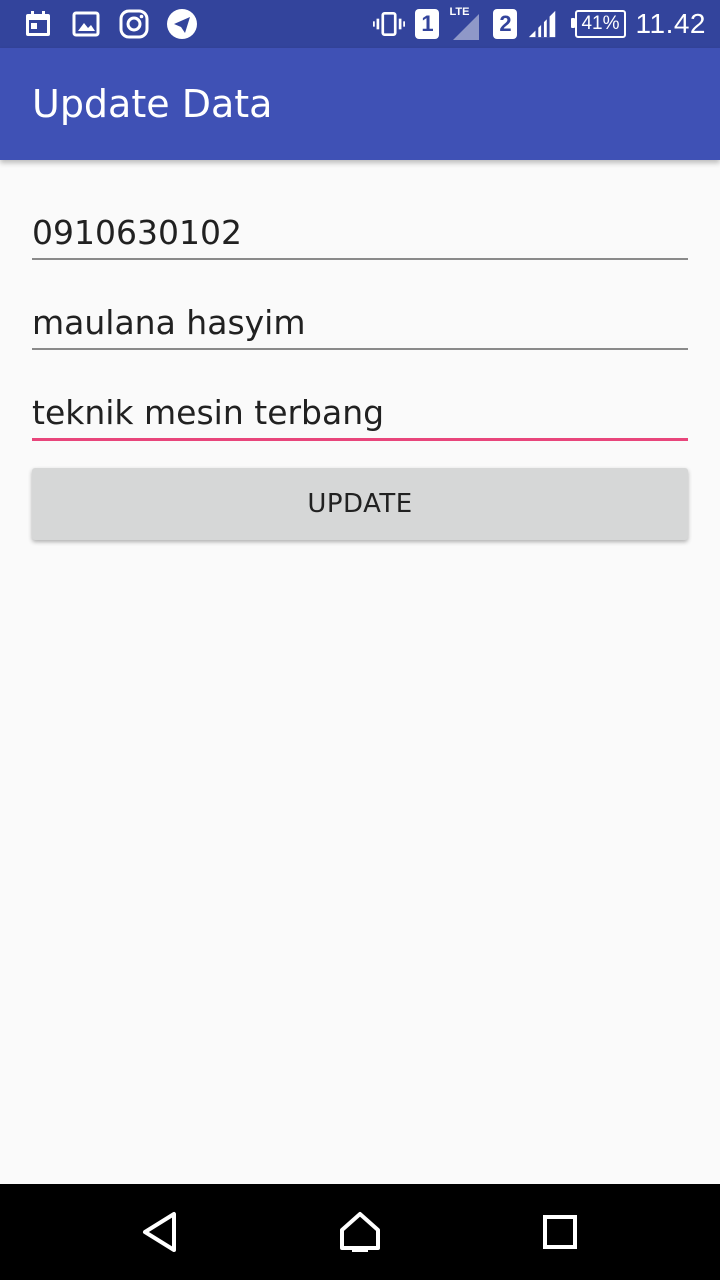 The width and height of the screenshot is (720, 1280). I want to click on vibrate-icon, so click(389, 24).